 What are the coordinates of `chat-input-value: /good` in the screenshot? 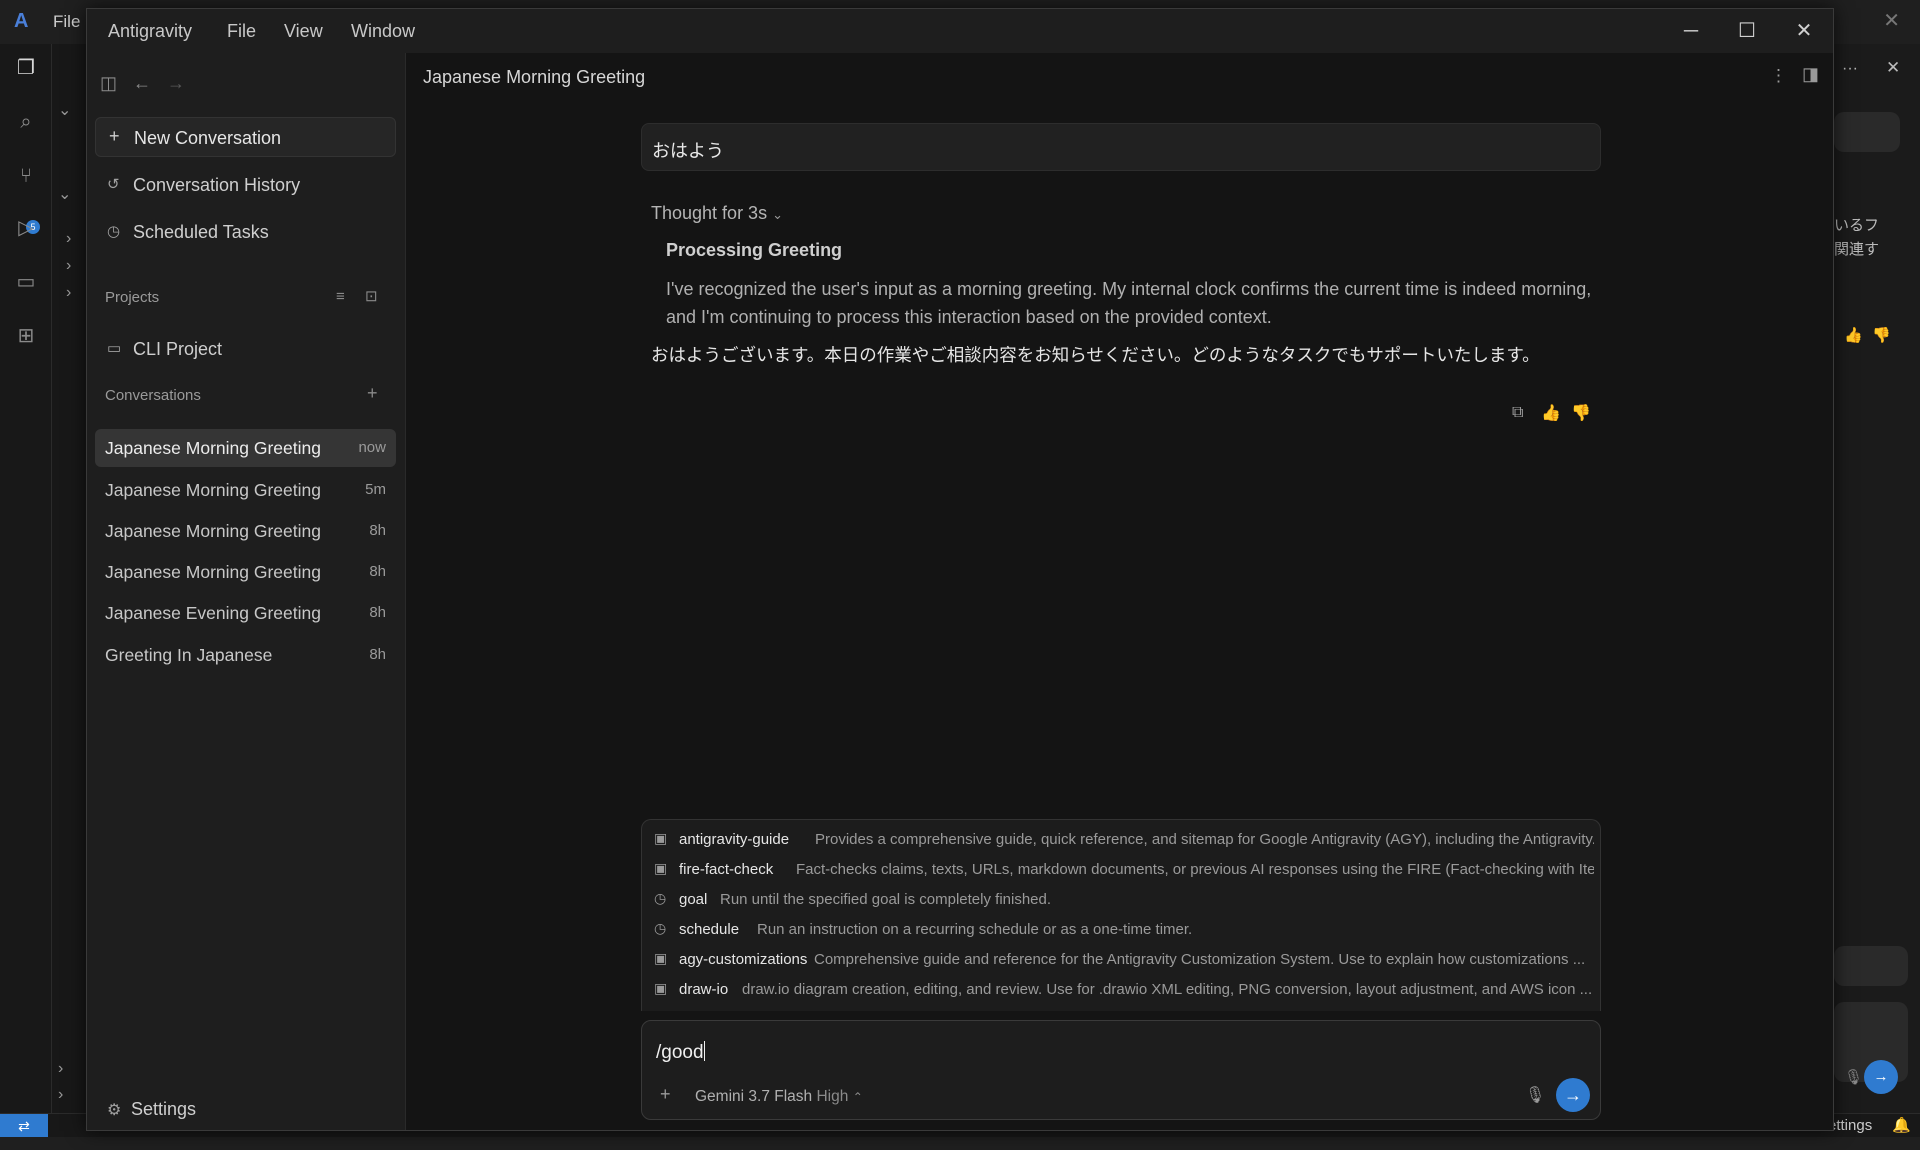 It's located at (680, 1052).